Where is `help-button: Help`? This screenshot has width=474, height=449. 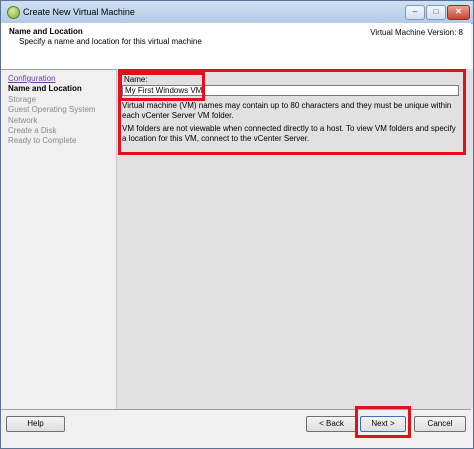 help-button: Help is located at coordinates (35, 424).